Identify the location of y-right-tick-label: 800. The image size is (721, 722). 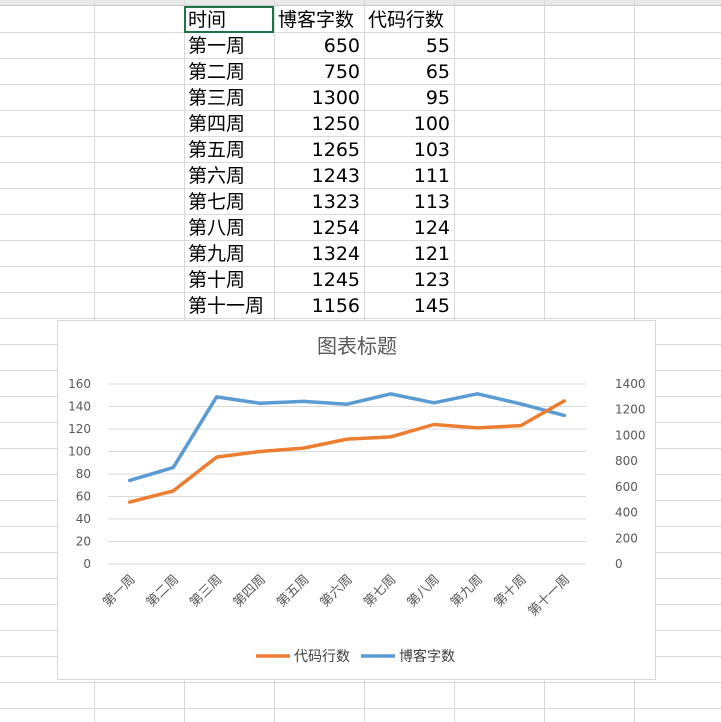
(626, 461).